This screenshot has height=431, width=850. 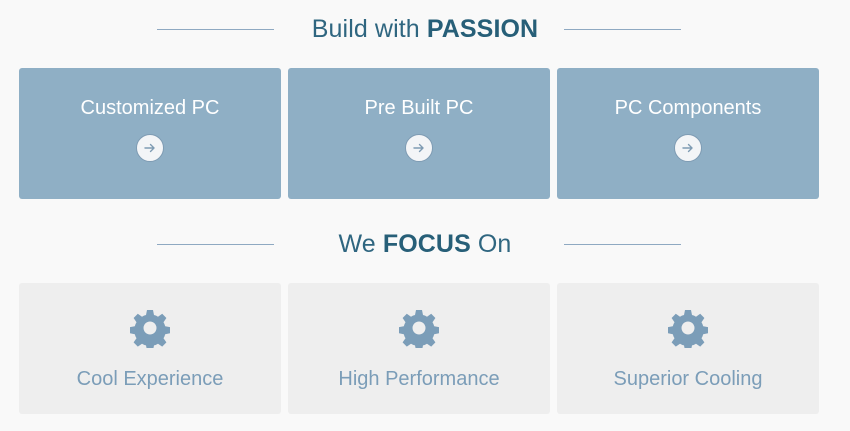 I want to click on card-pc-components: PC Components, so click(x=688, y=133).